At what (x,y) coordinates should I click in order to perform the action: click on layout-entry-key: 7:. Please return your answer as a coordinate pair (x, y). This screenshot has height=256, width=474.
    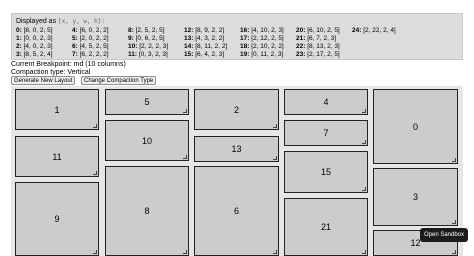
    Looking at the image, I should click on (75, 54).